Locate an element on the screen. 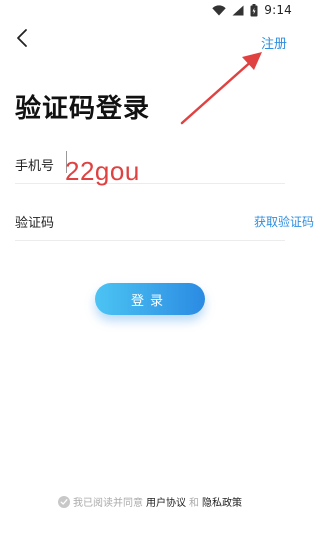 The image size is (320, 533). battery-icon is located at coordinates (254, 10).